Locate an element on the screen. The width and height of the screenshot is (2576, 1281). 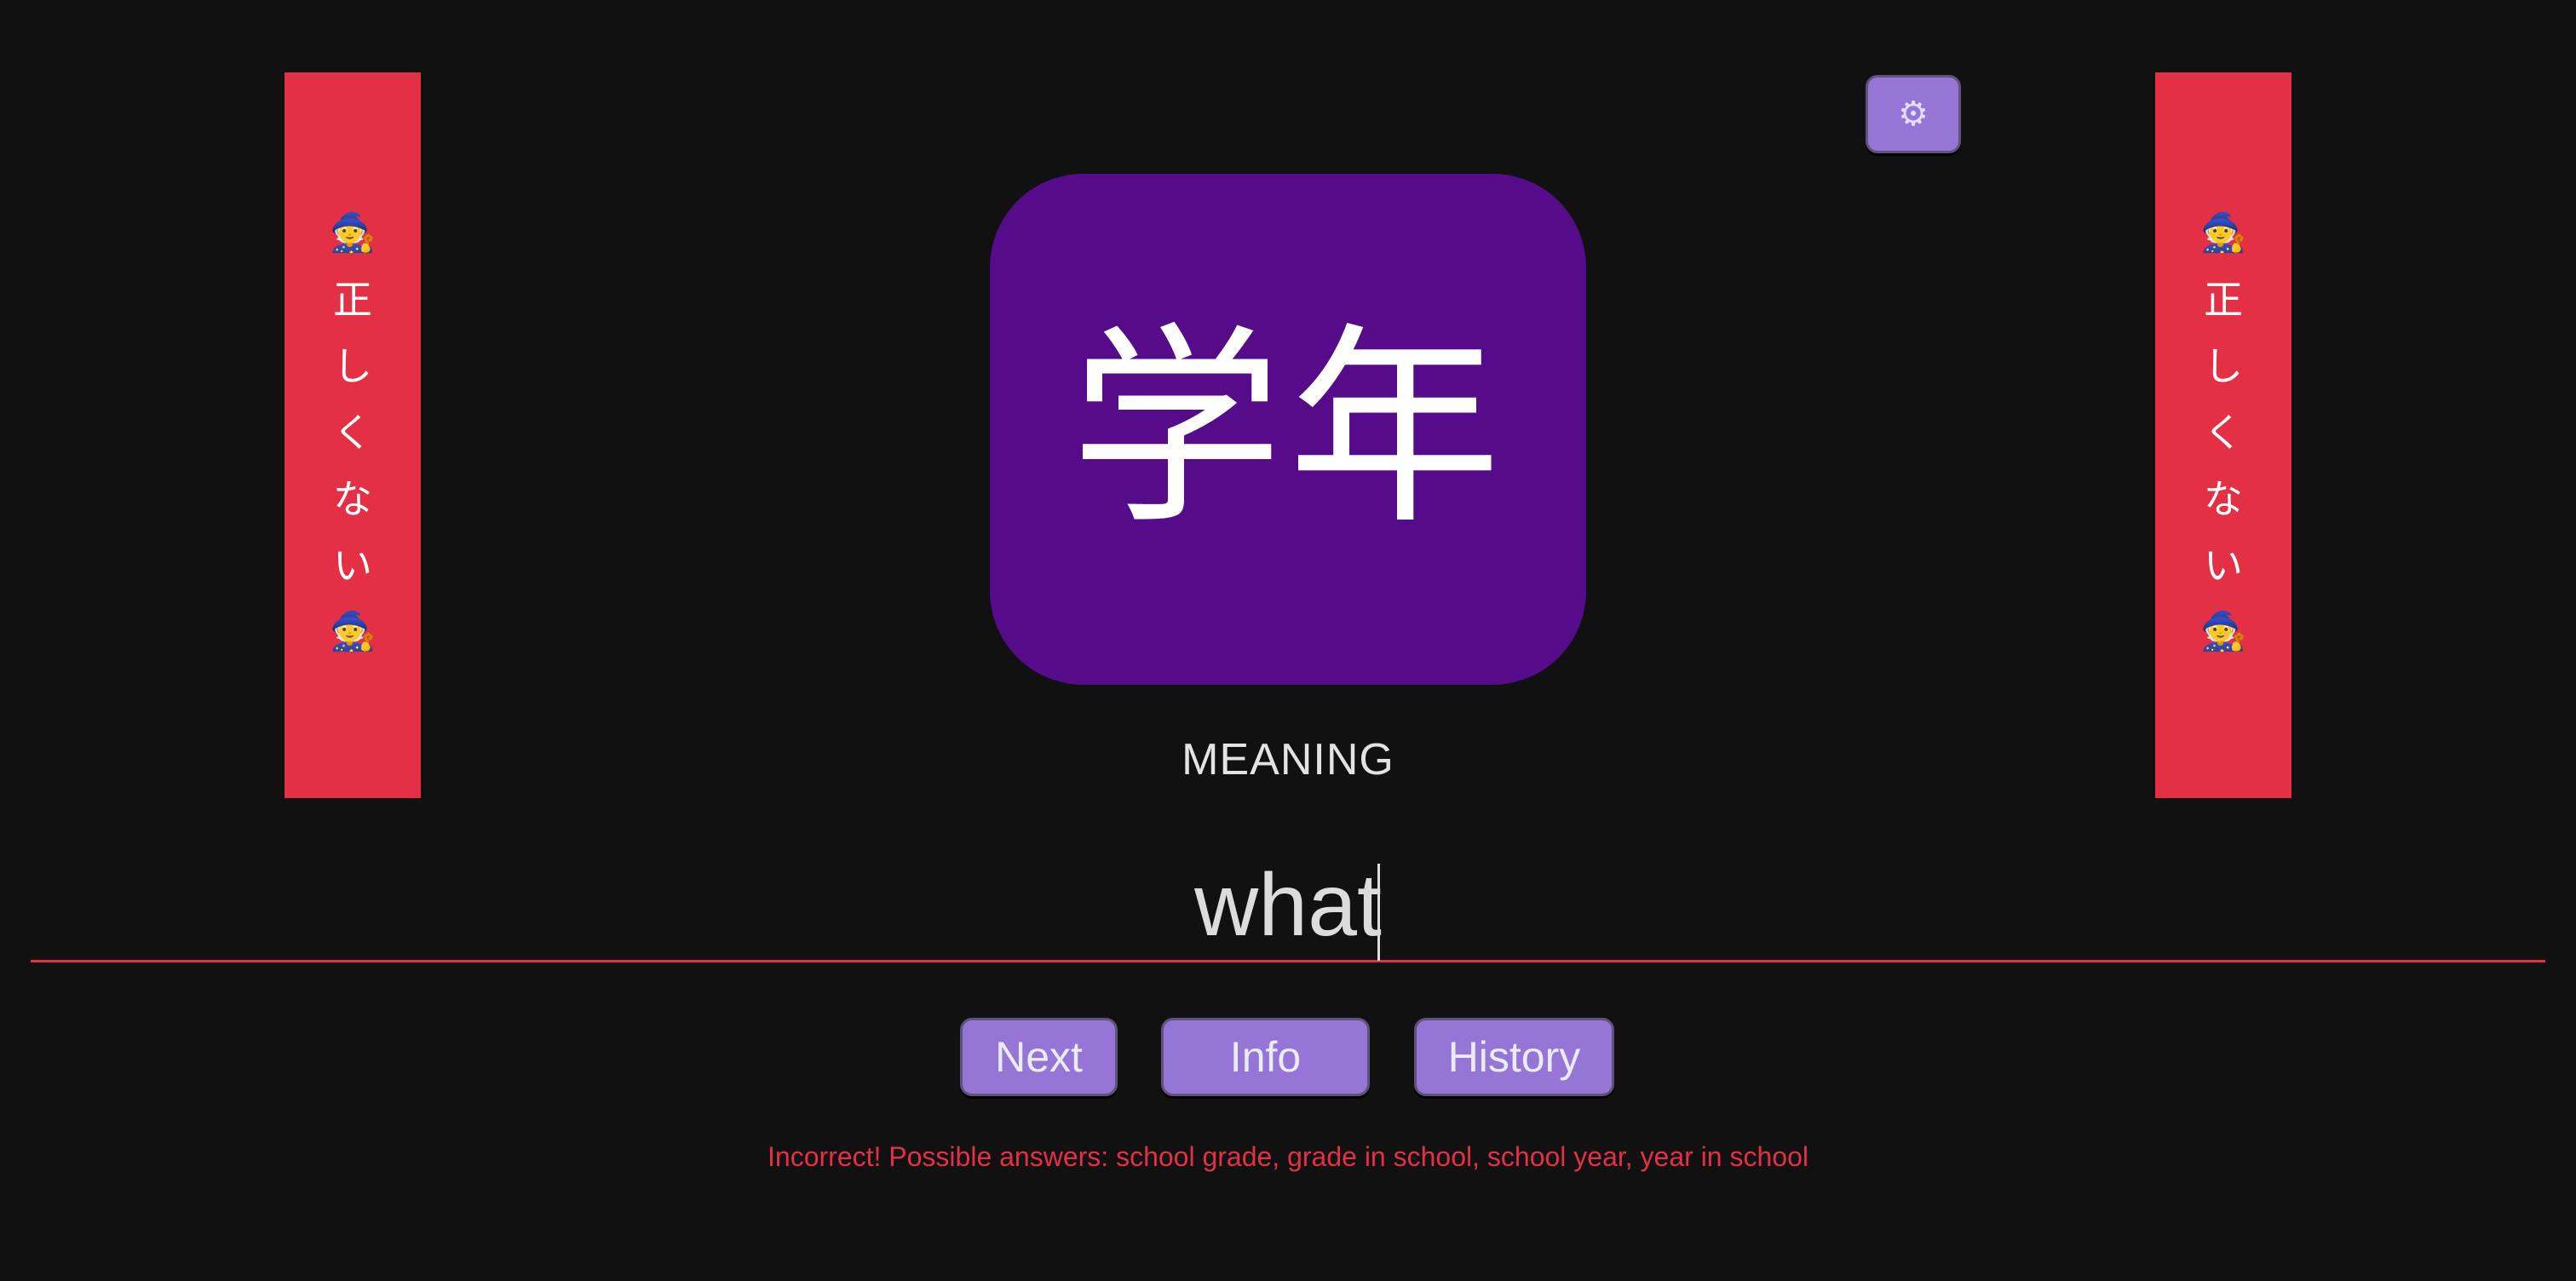
settings-button: ⚙ is located at coordinates (1914, 114).